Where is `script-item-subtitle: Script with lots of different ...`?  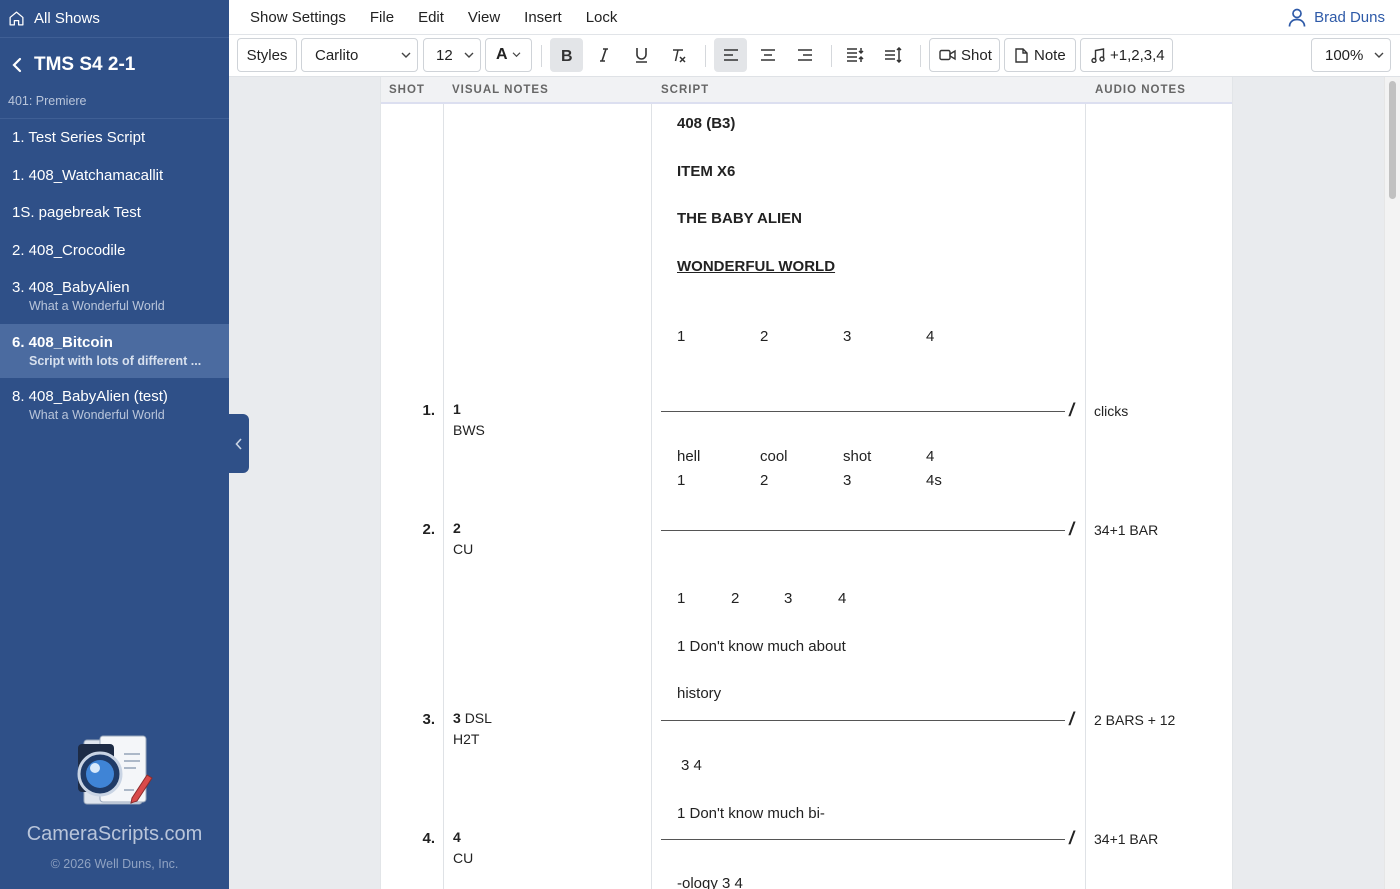
script-item-subtitle: Script with lots of different ... is located at coordinates (115, 360).